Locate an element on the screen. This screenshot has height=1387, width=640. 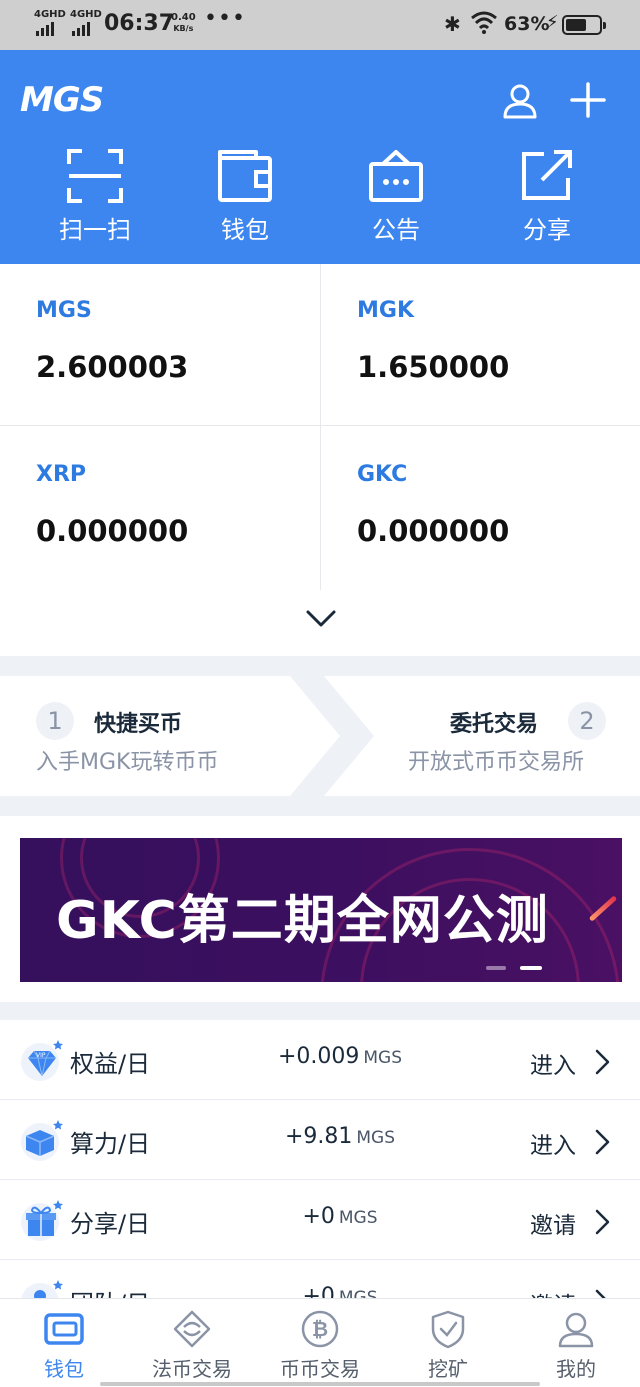
tab-label: 我的 is located at coordinates (576, 1369).